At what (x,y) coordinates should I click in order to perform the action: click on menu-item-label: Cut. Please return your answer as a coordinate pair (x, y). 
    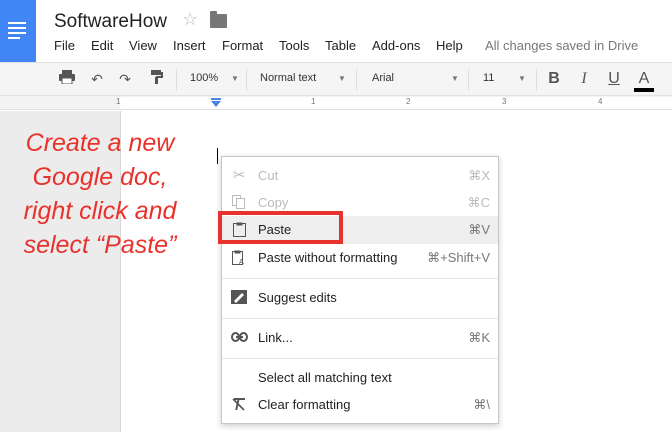
    Looking at the image, I should click on (268, 175).